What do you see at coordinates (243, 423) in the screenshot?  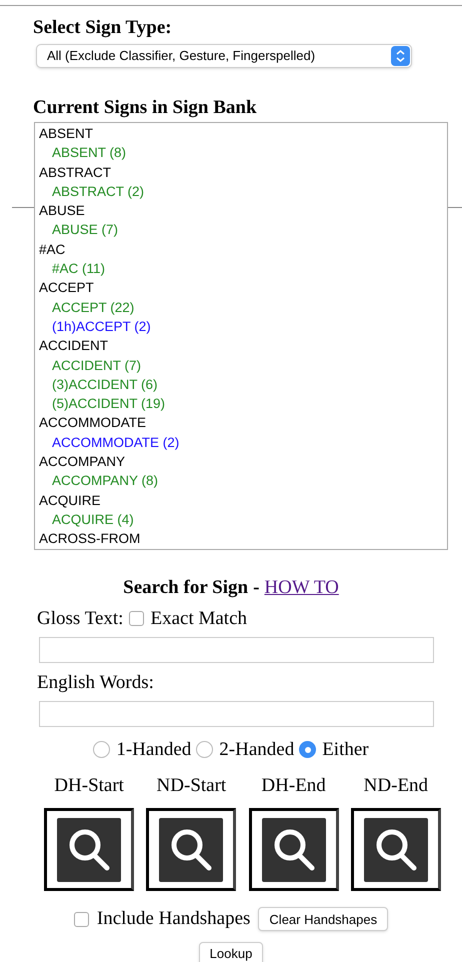 I see `gloss-item: ACCOMMODATE` at bounding box center [243, 423].